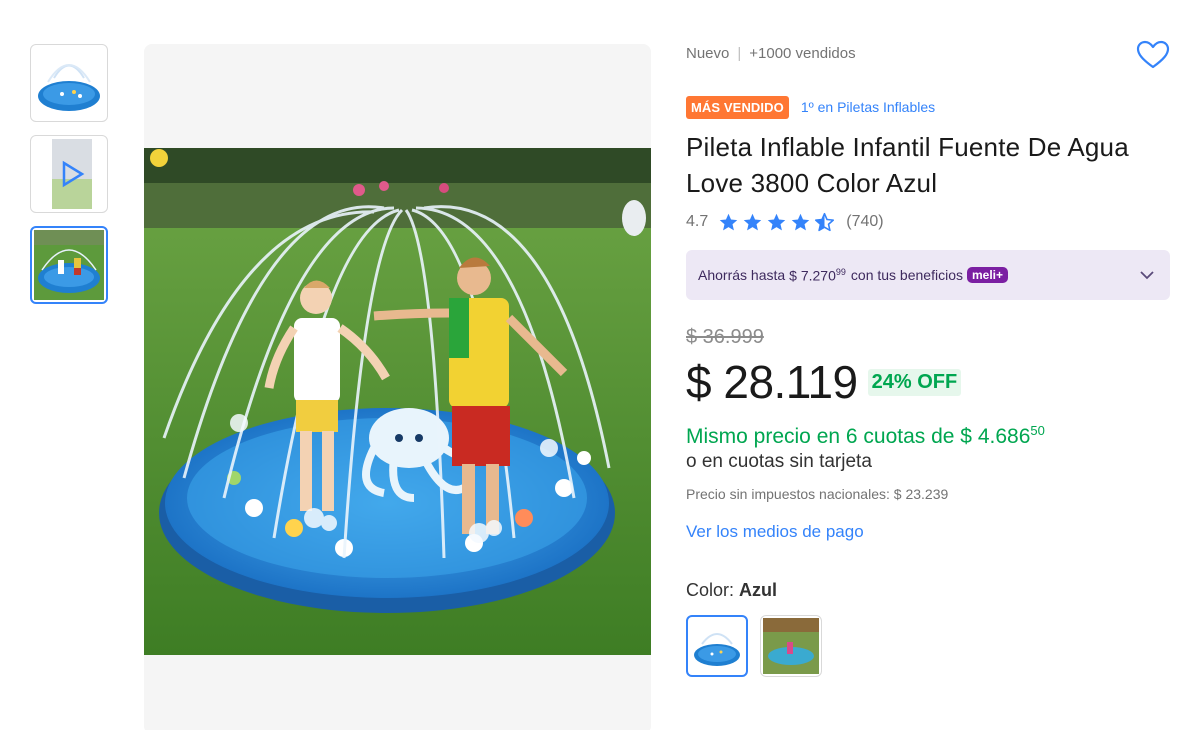  Describe the element at coordinates (928, 646) in the screenshot. I see `color-swatches` at that location.